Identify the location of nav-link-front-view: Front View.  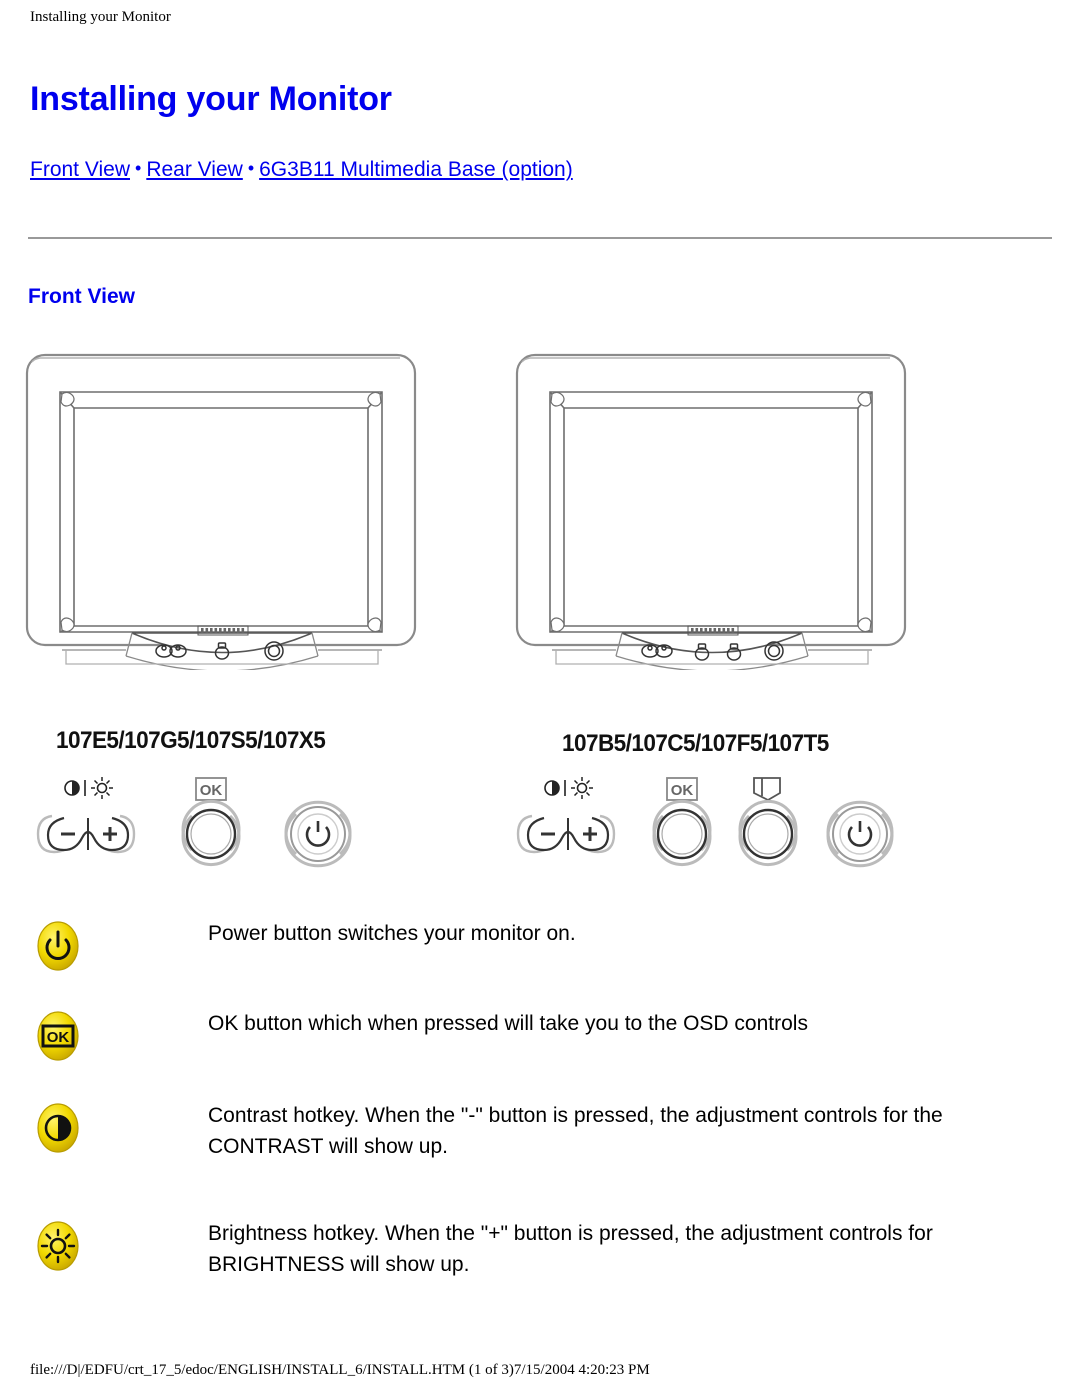
(80, 169).